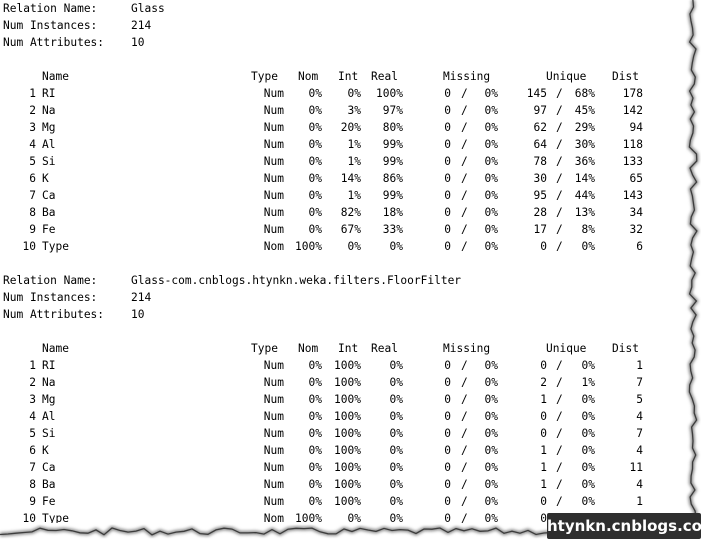 The height and width of the screenshot is (545, 707). Describe the element at coordinates (627, 526) in the screenshot. I see `site-watermark: htynkn.cnblogs.com` at that location.